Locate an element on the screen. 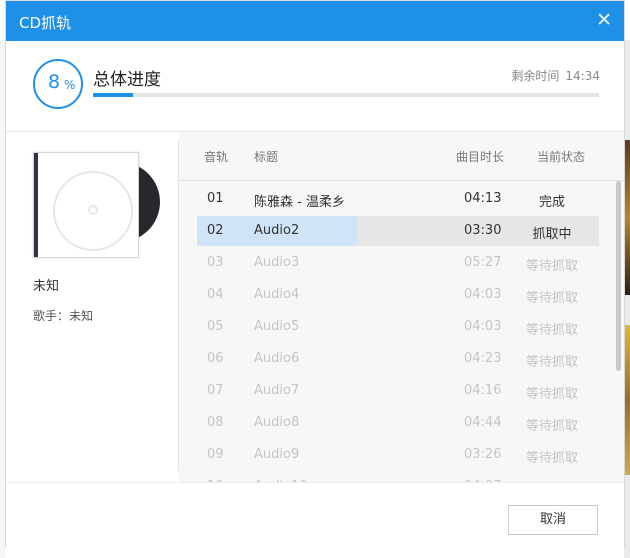  table-row: 02 Audio2 03:30 抓取中 is located at coordinates (398, 231).